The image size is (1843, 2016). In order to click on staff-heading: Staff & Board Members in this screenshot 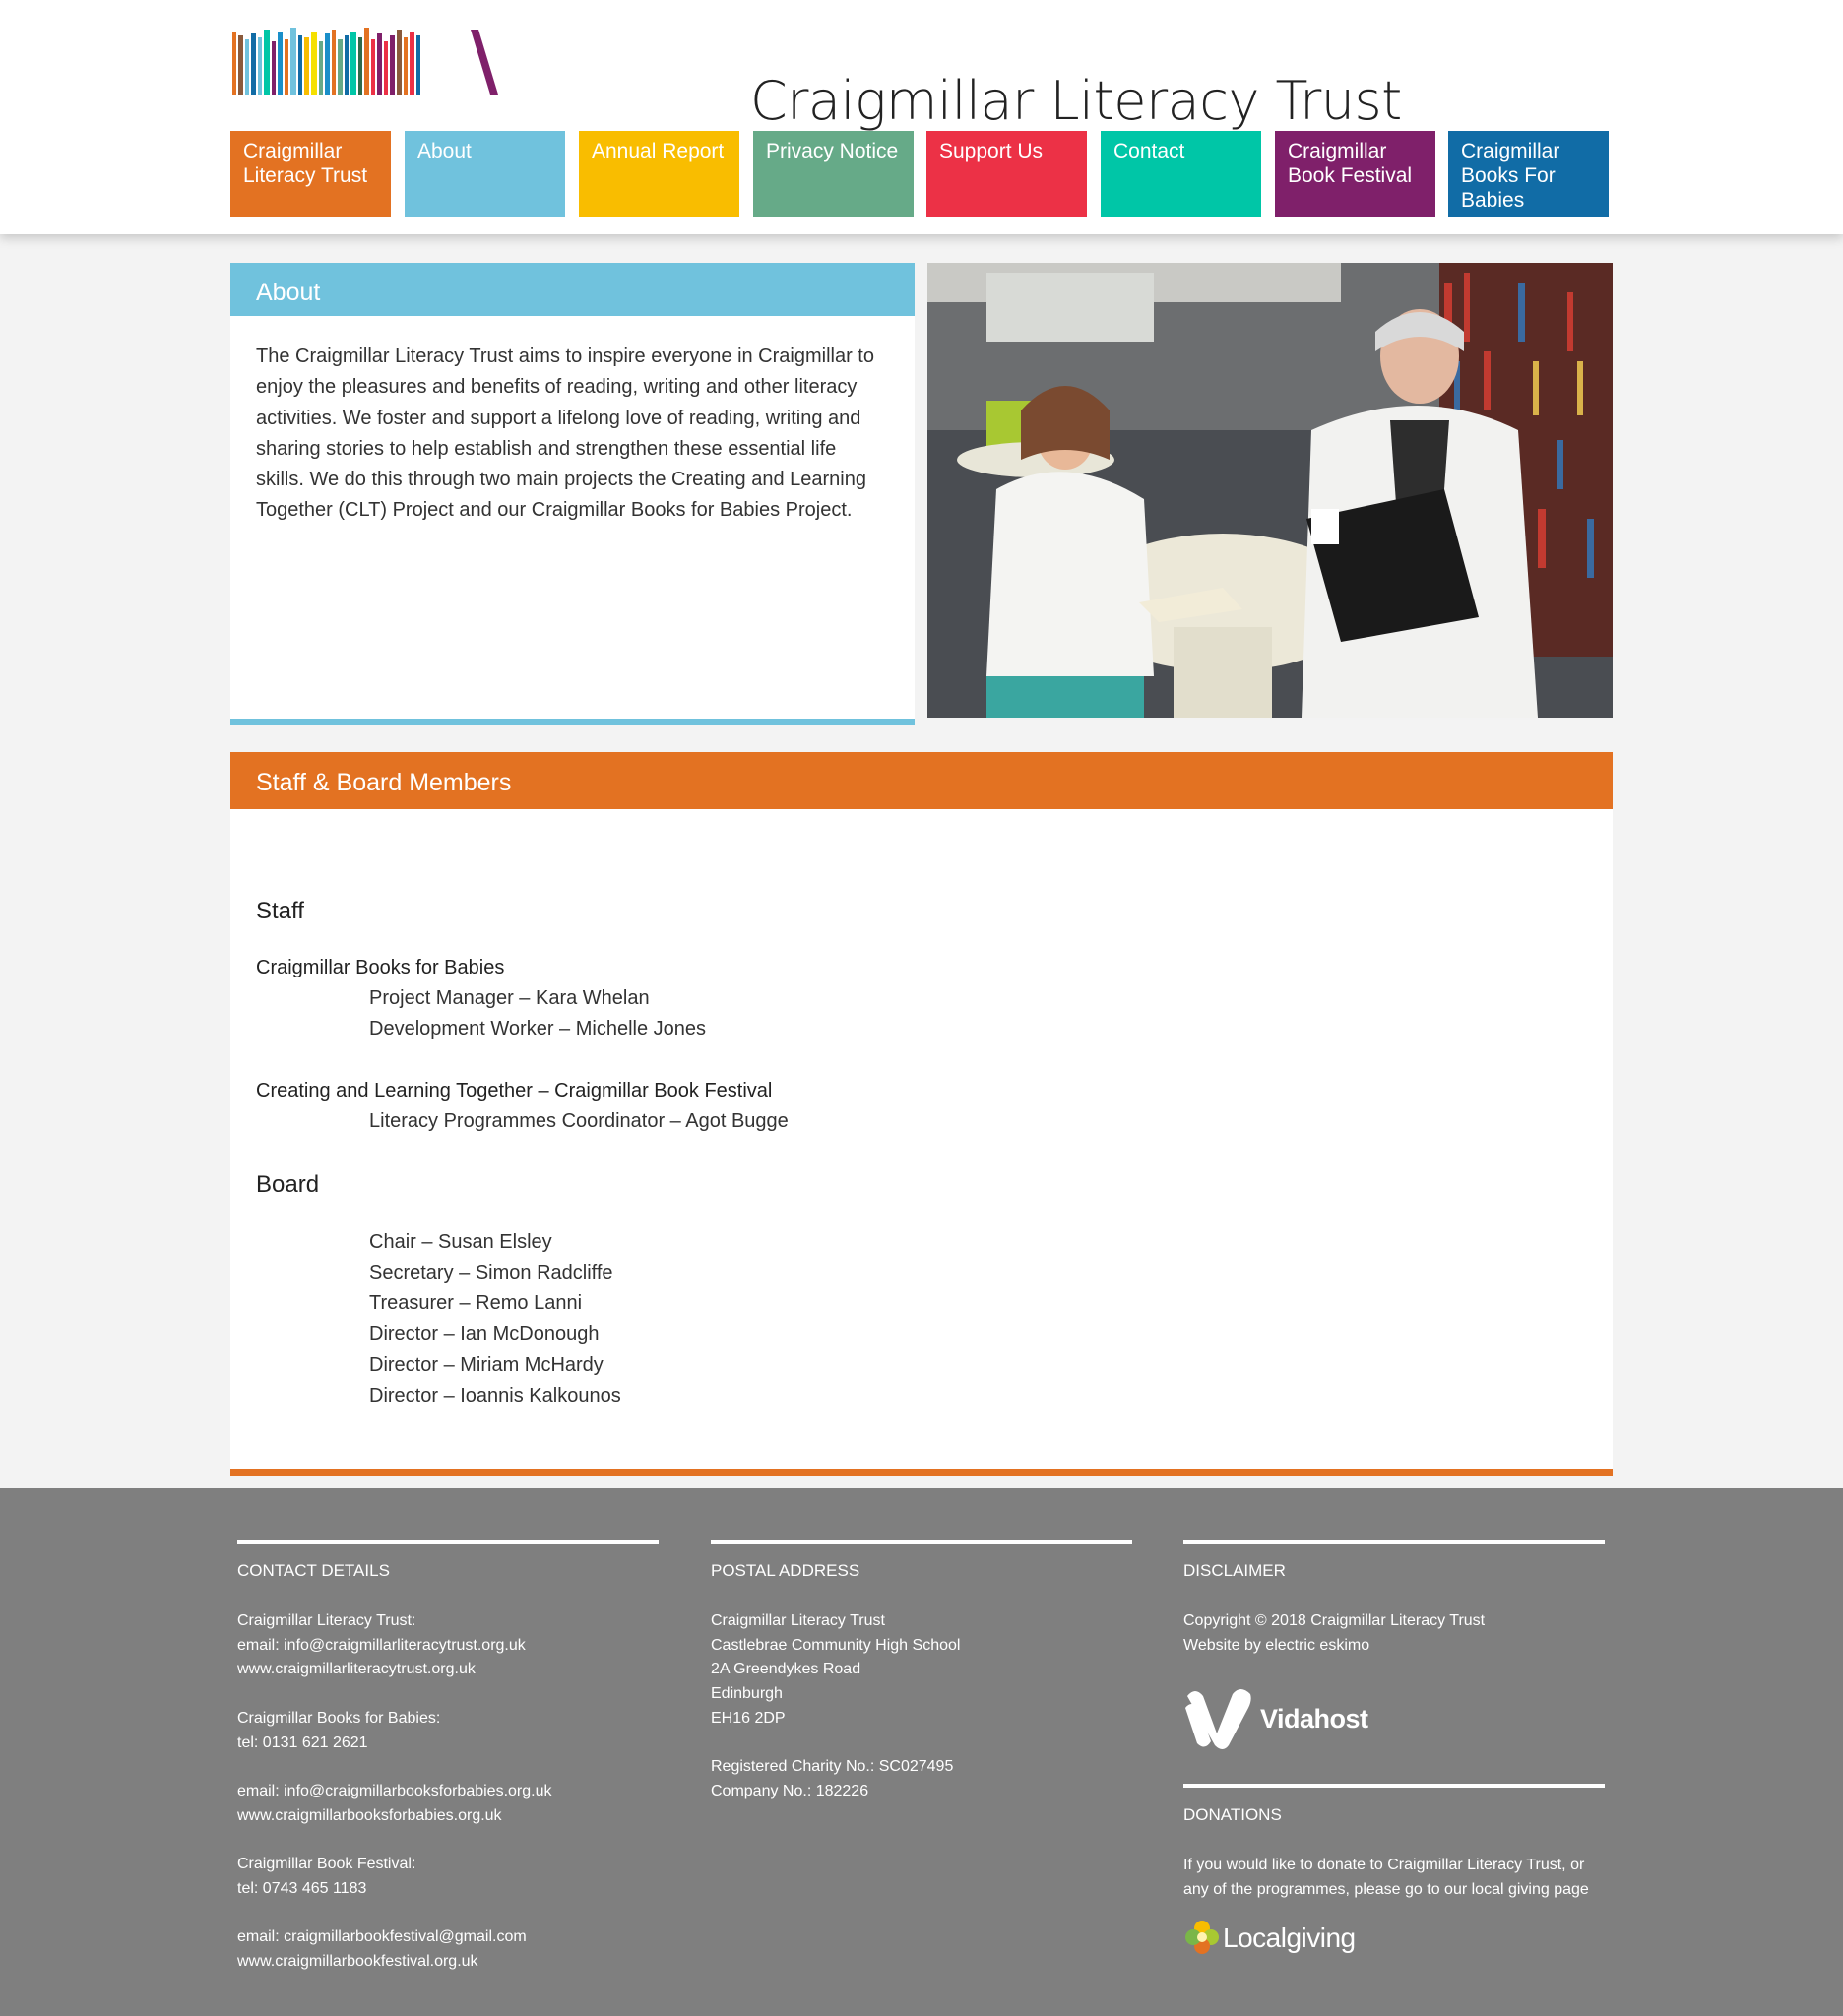, I will do `click(921, 780)`.